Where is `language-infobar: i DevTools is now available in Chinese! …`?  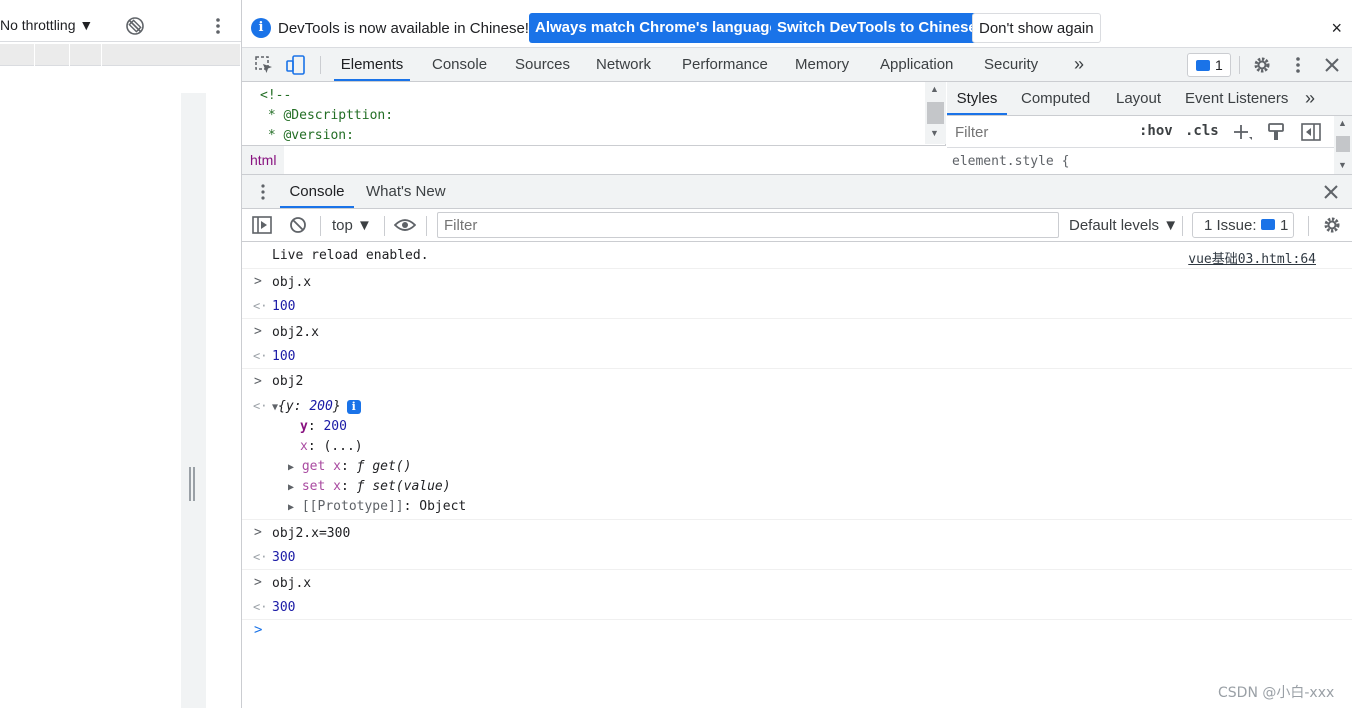 language-infobar: i DevTools is now available in Chinese! … is located at coordinates (797, 28).